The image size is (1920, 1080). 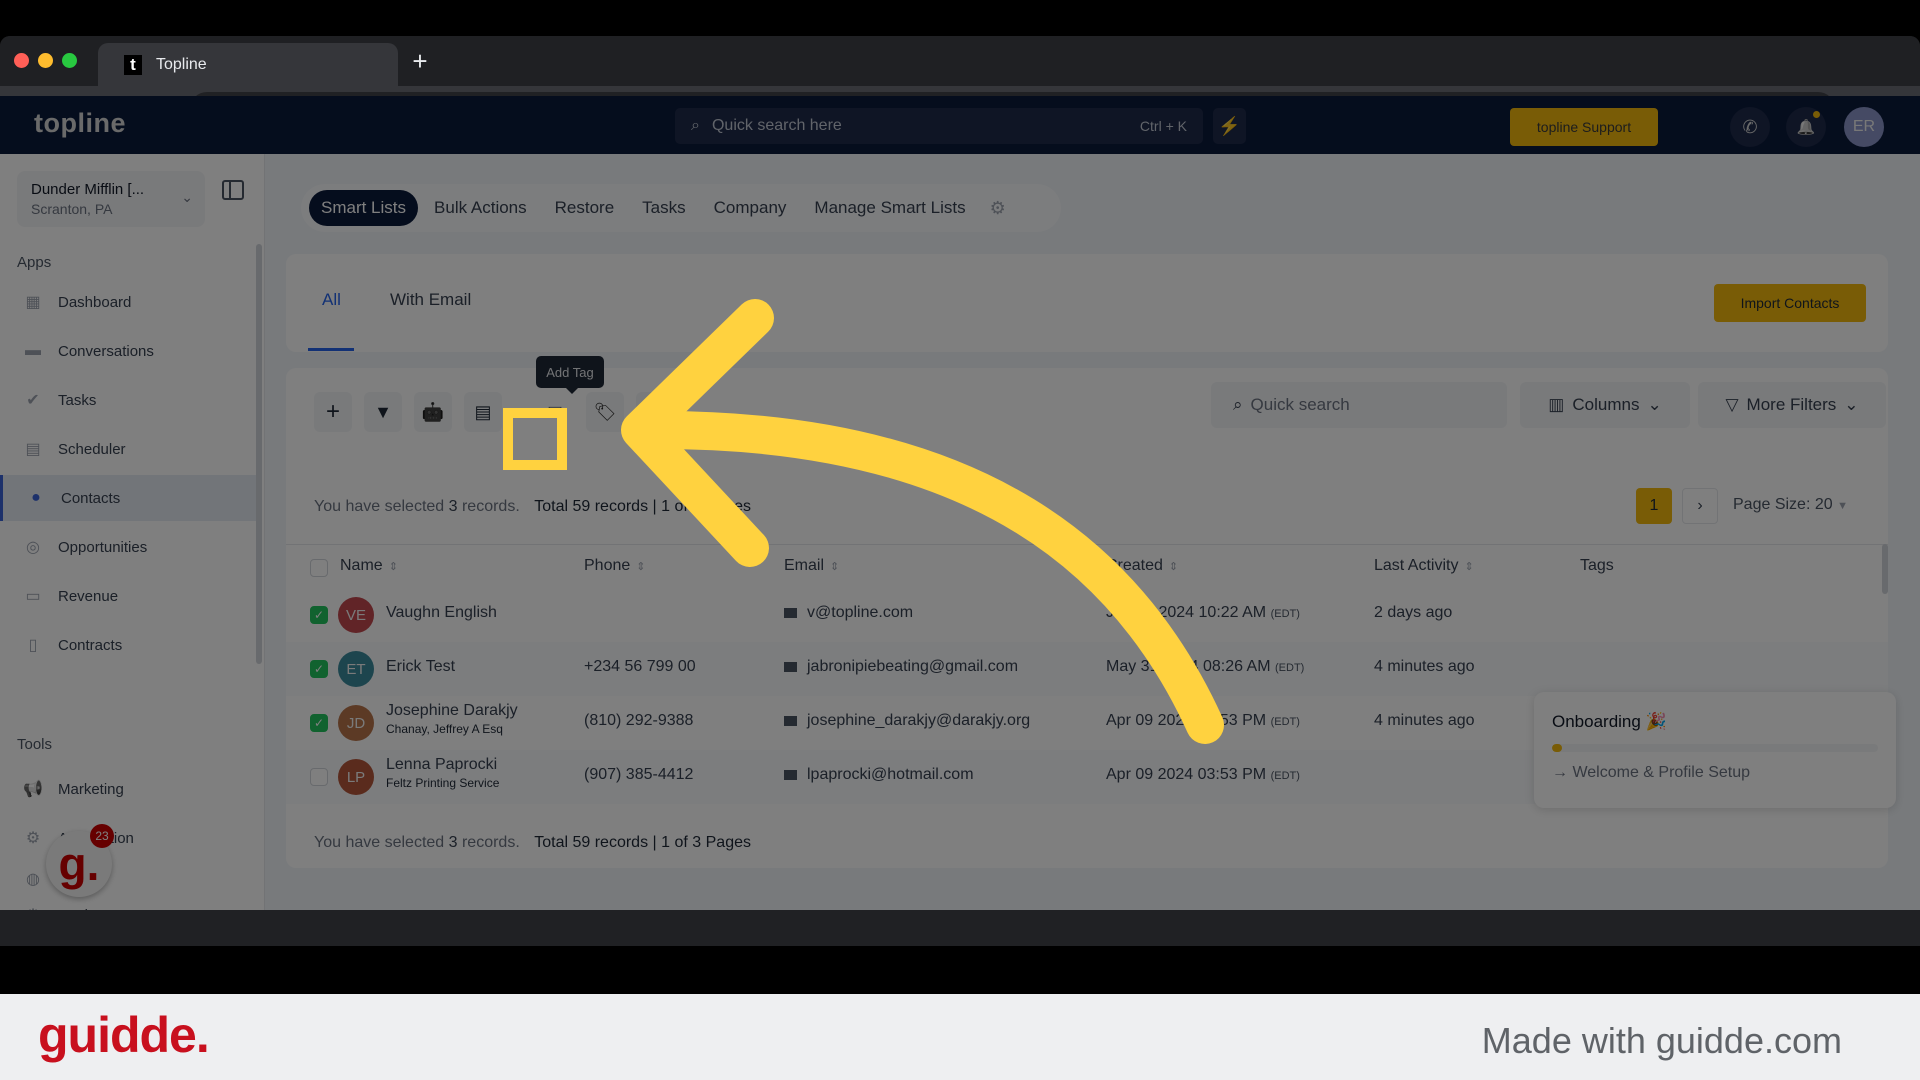 What do you see at coordinates (1584, 127) in the screenshot?
I see `support-button: topline Support` at bounding box center [1584, 127].